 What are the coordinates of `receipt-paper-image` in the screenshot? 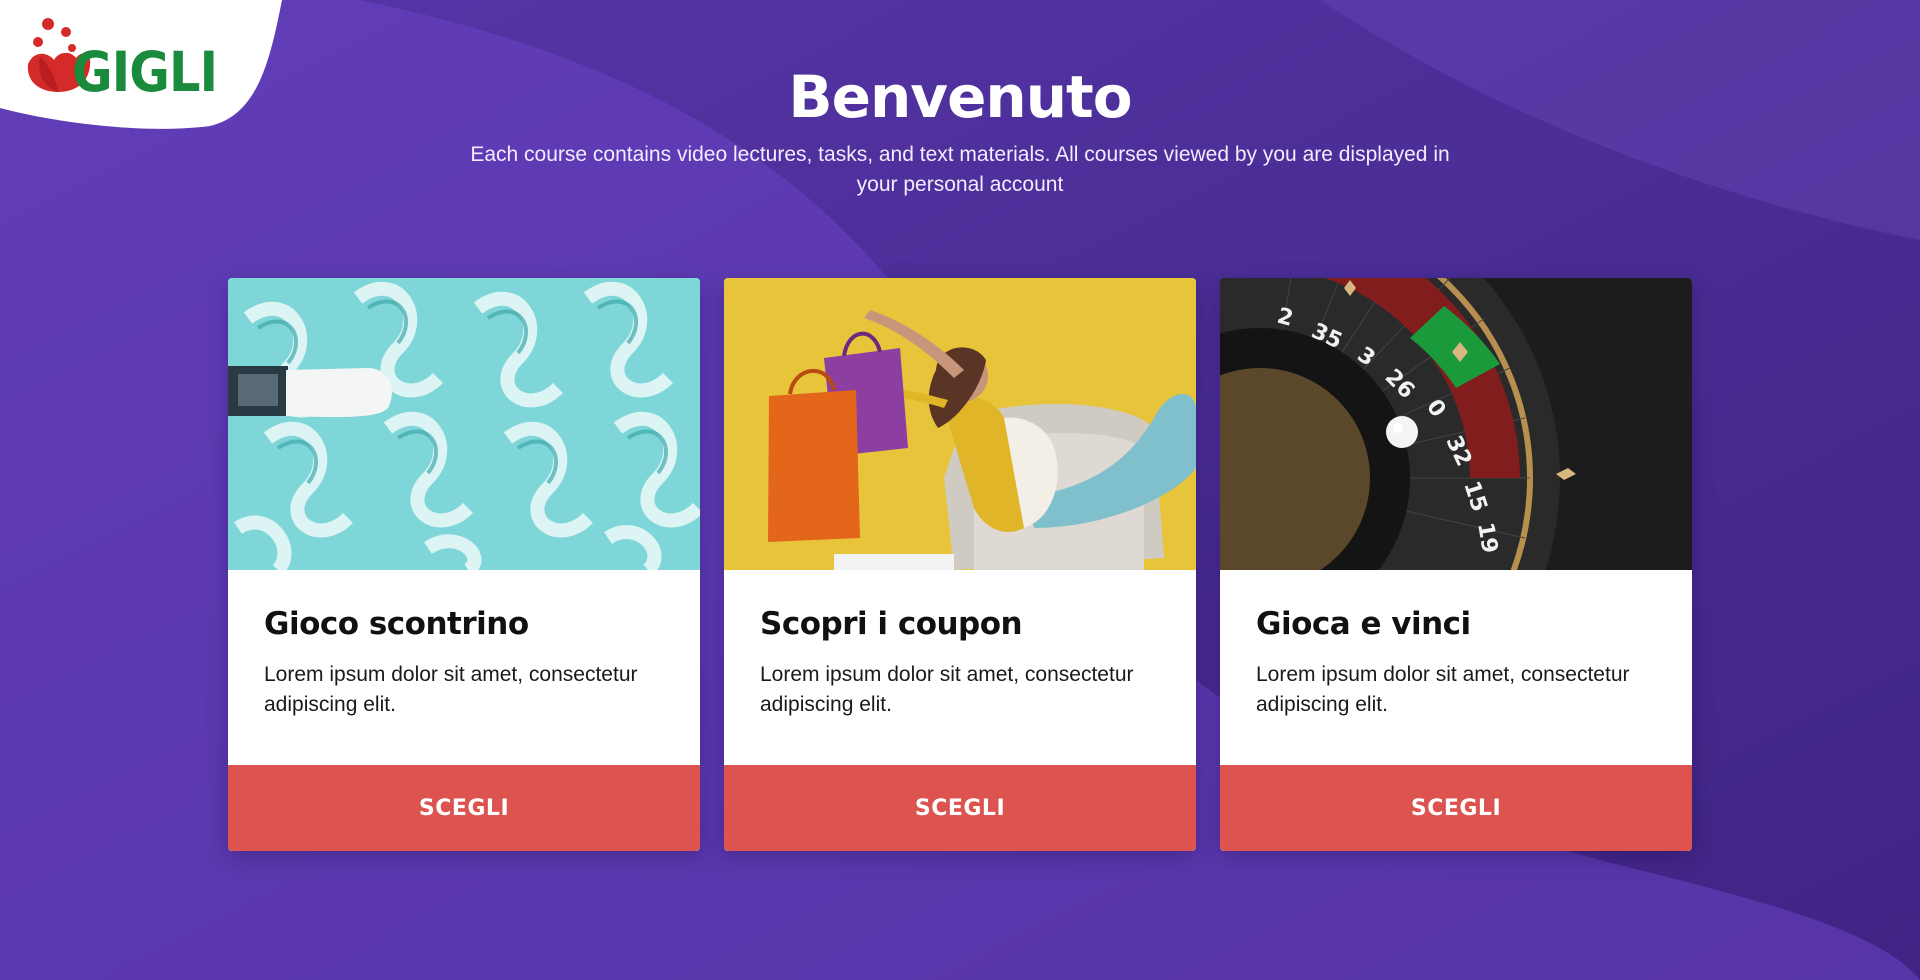 It's located at (464, 424).